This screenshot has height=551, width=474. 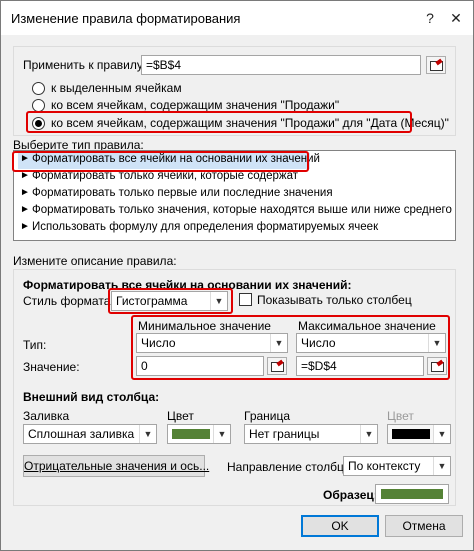 What do you see at coordinates (411, 434) in the screenshot?
I see `border-color-swatch` at bounding box center [411, 434].